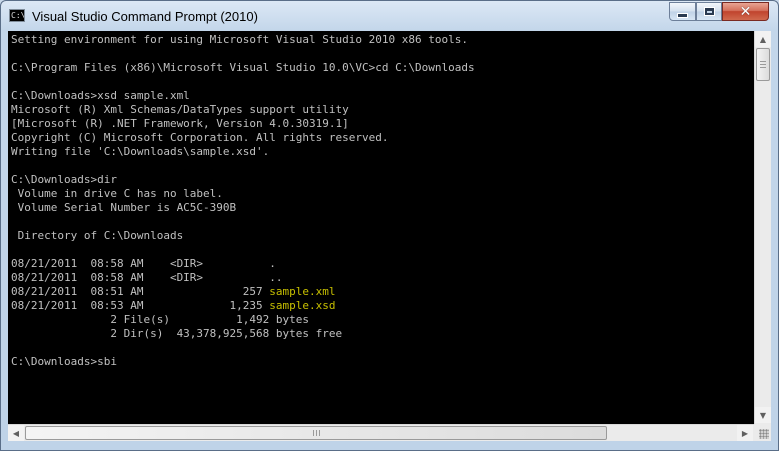 The width and height of the screenshot is (779, 451). Describe the element at coordinates (160, 319) in the screenshot. I see `dir-summary-files: 2 File(s) 1,492 bytes` at that location.